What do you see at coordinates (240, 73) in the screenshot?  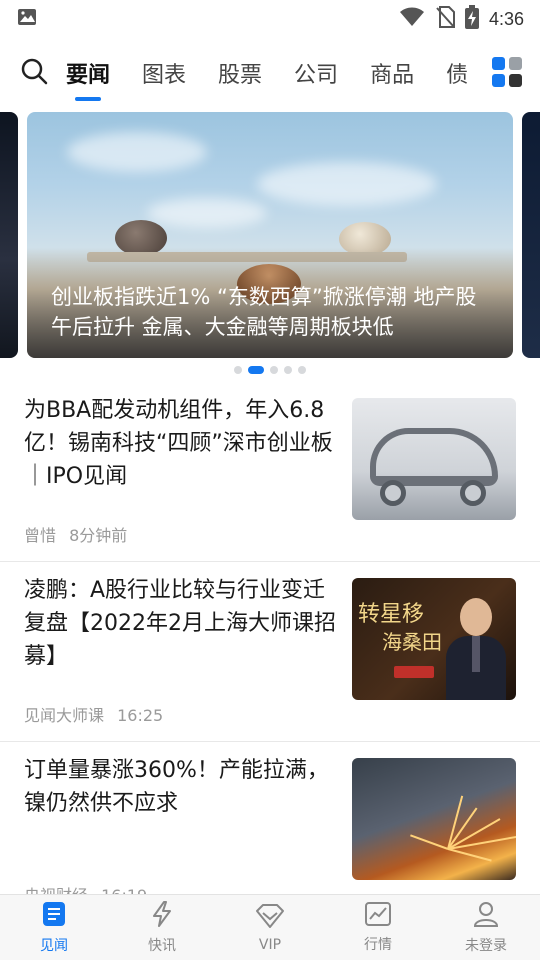 I see `tab-stocks: 股票` at bounding box center [240, 73].